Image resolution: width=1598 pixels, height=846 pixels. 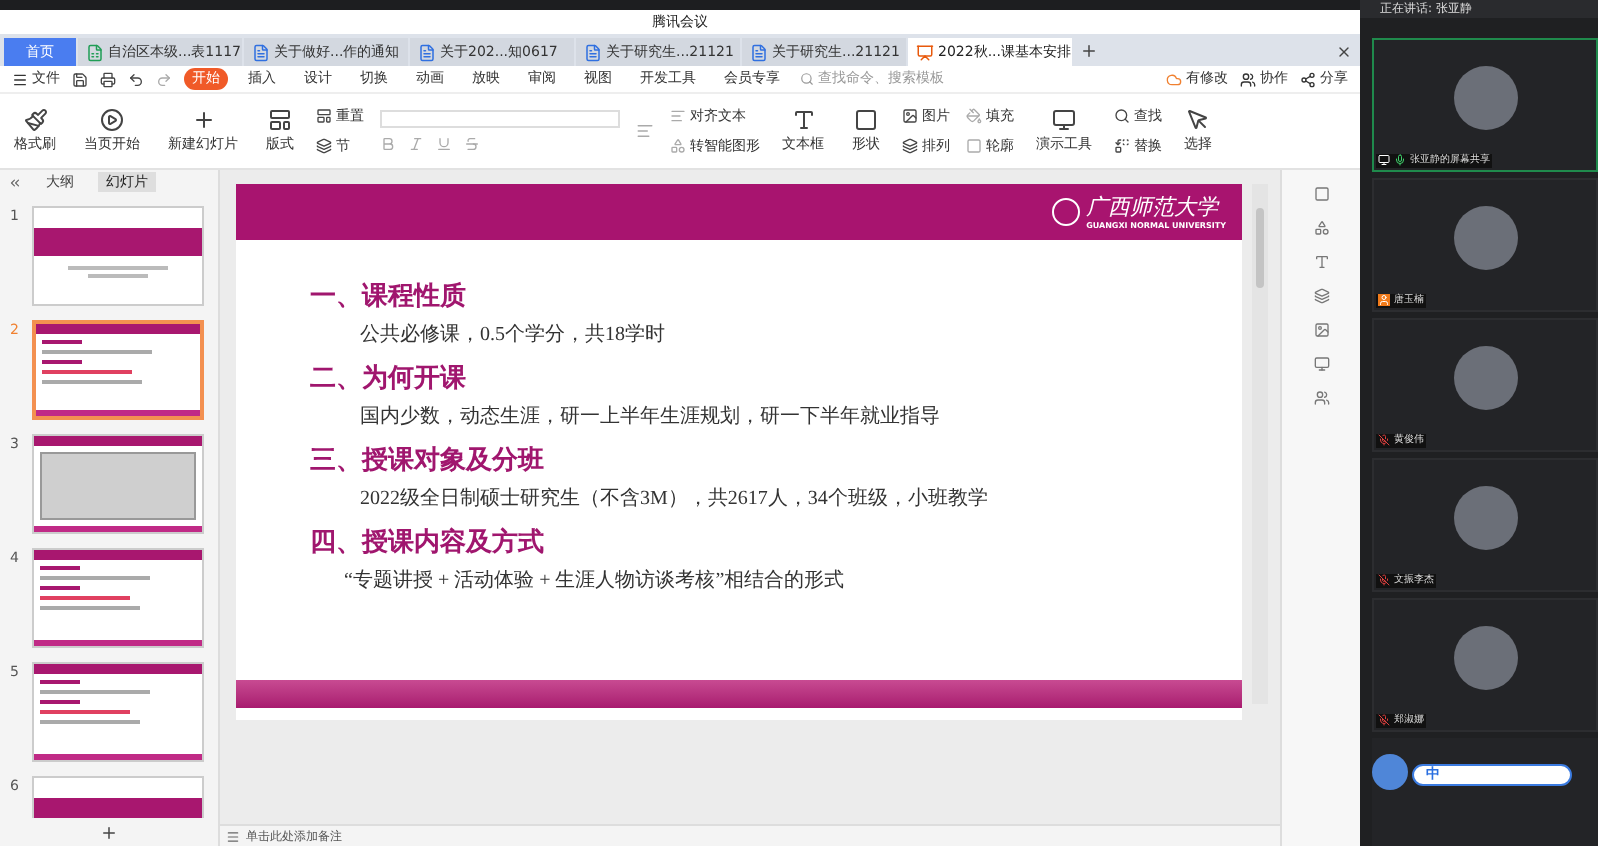 What do you see at coordinates (112, 119) in the screenshot?
I see `play-icon` at bounding box center [112, 119].